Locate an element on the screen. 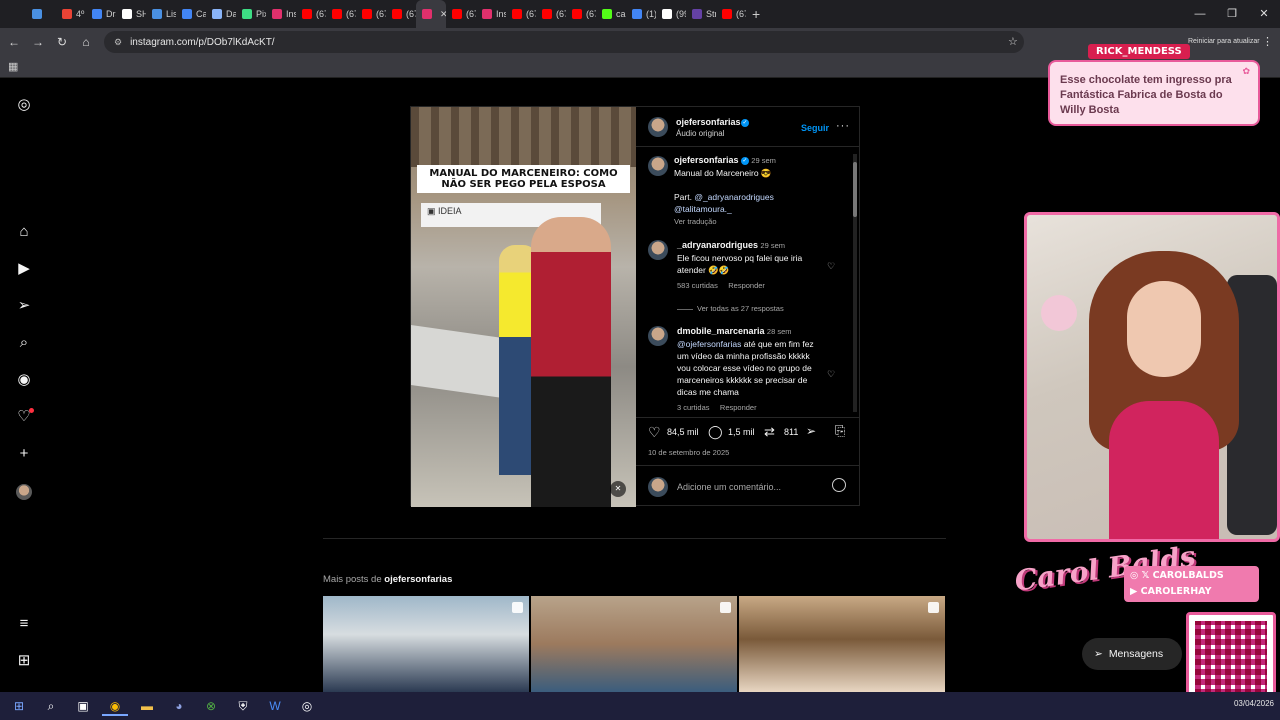 Image resolution: width=1280 pixels, height=720 pixels. forward-button: → is located at coordinates (38, 42).